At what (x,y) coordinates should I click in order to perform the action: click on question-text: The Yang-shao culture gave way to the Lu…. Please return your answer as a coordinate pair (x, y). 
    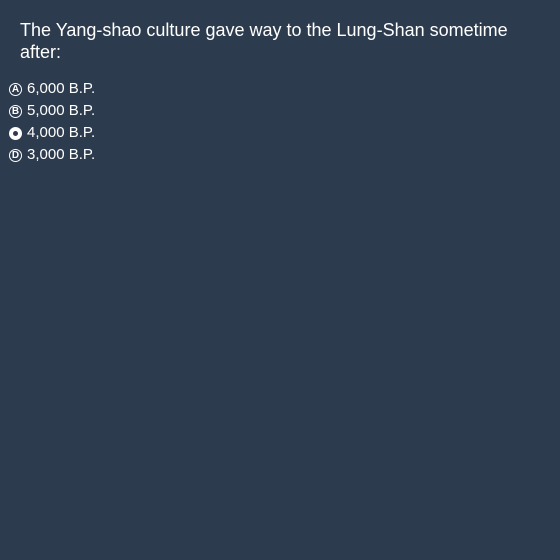
    Looking at the image, I should click on (264, 41).